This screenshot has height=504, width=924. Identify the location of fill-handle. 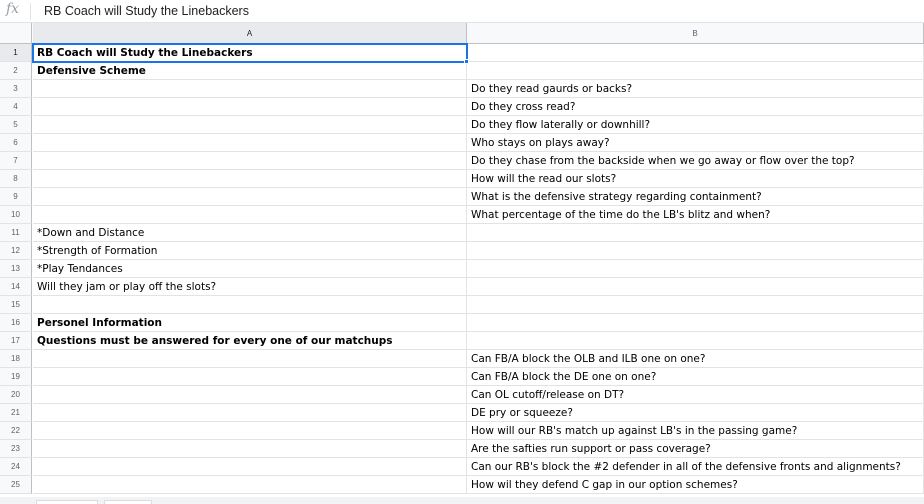
(466, 61).